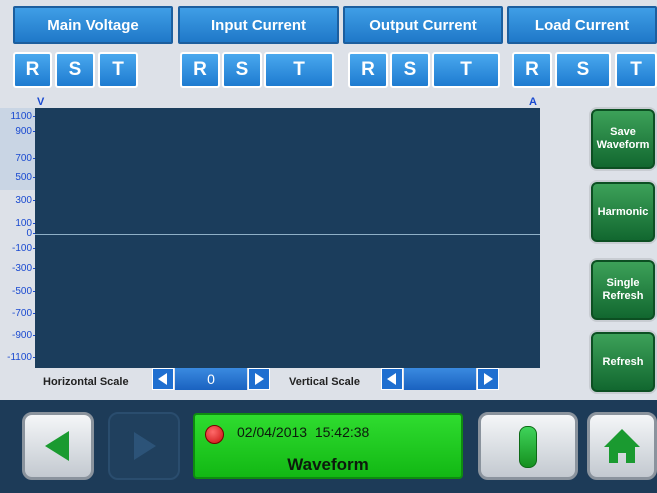 This screenshot has width=657, height=493. I want to click on horizontal-scale-label: Horizontal Scale, so click(86, 382).